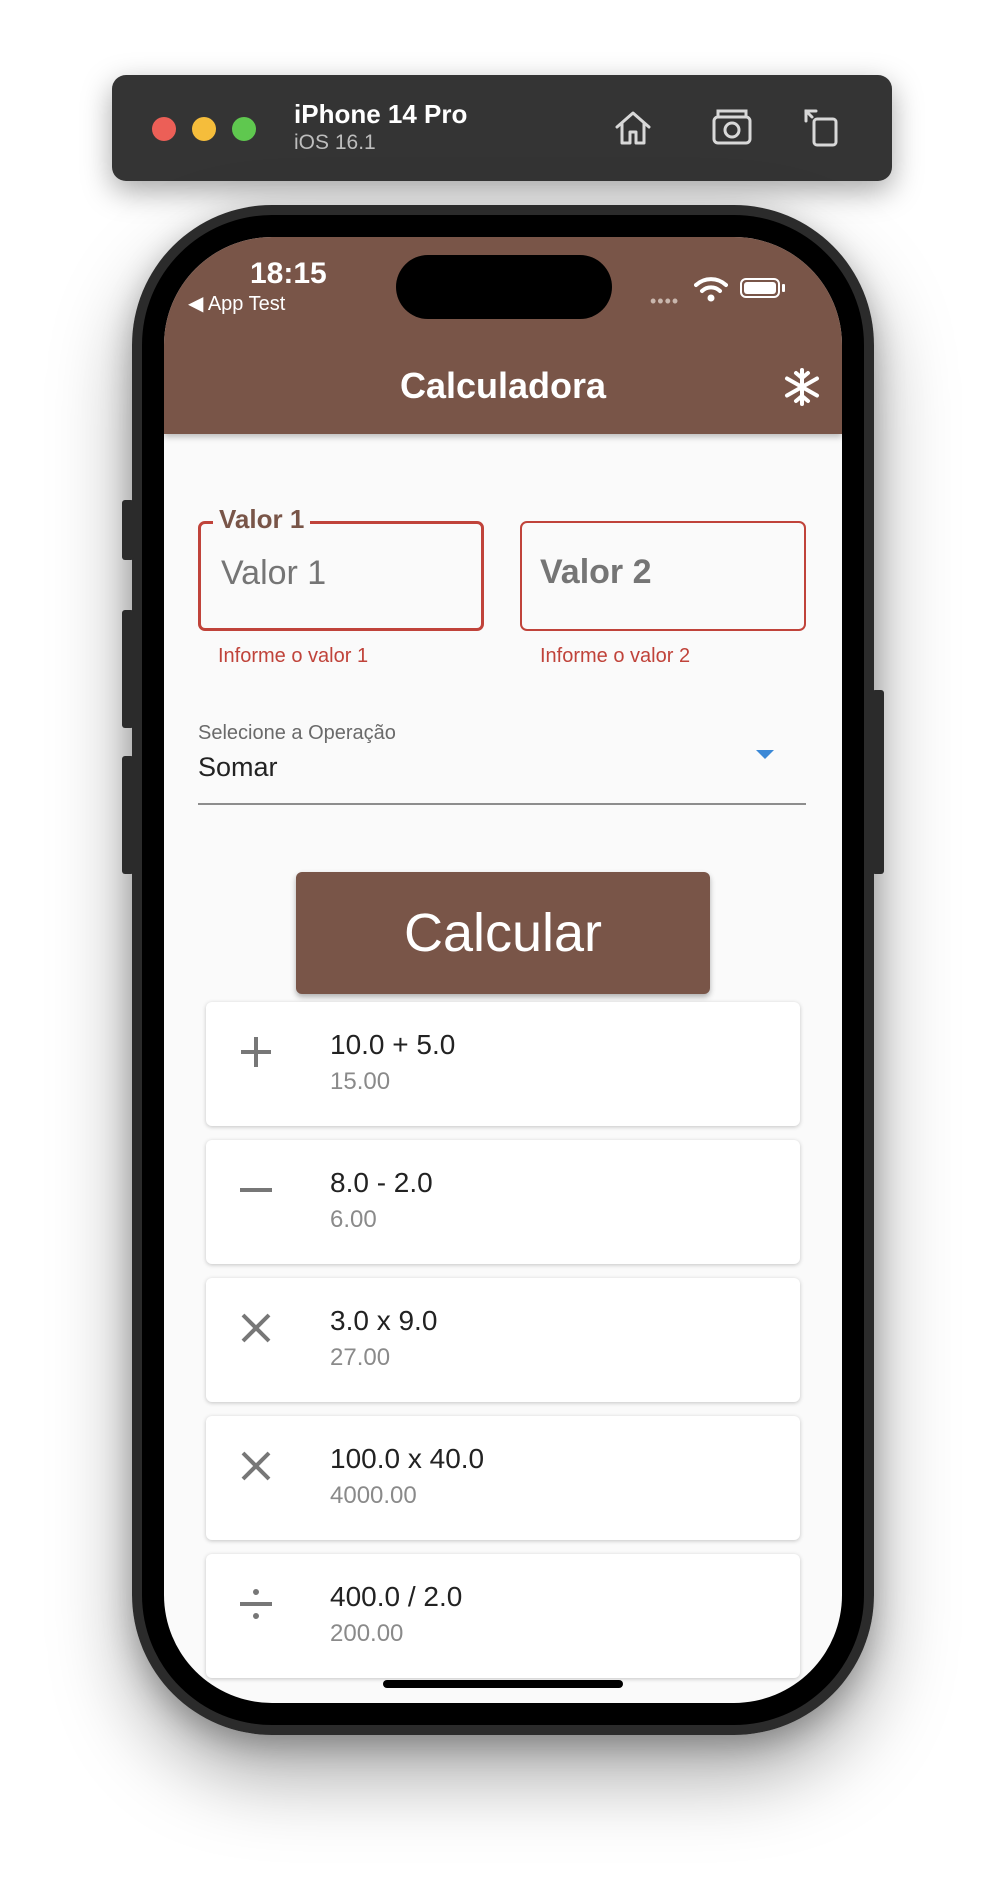 This screenshot has height=1888, width=1004. Describe the element at coordinates (360, 1081) in the screenshot. I see `history-result: 15.00` at that location.